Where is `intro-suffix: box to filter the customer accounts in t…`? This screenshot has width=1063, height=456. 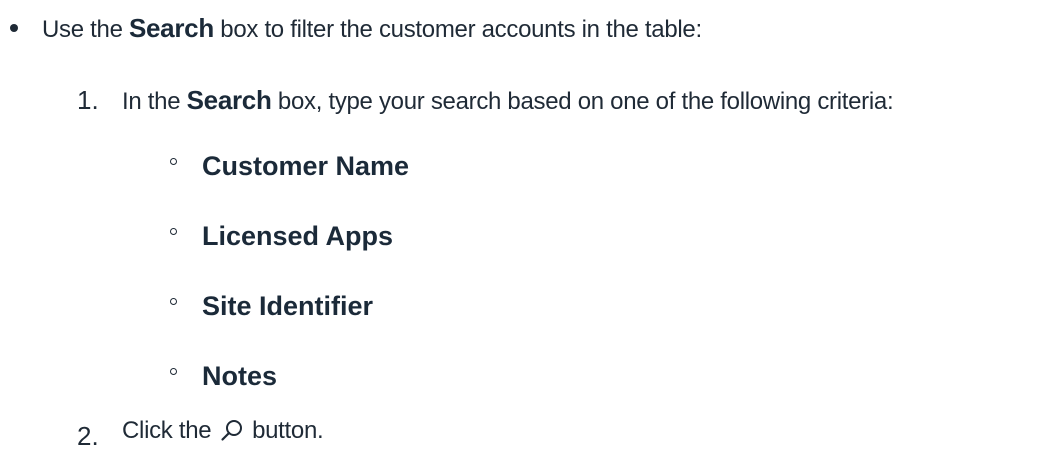 intro-suffix: box to filter the customer accounts in t… is located at coordinates (457, 29).